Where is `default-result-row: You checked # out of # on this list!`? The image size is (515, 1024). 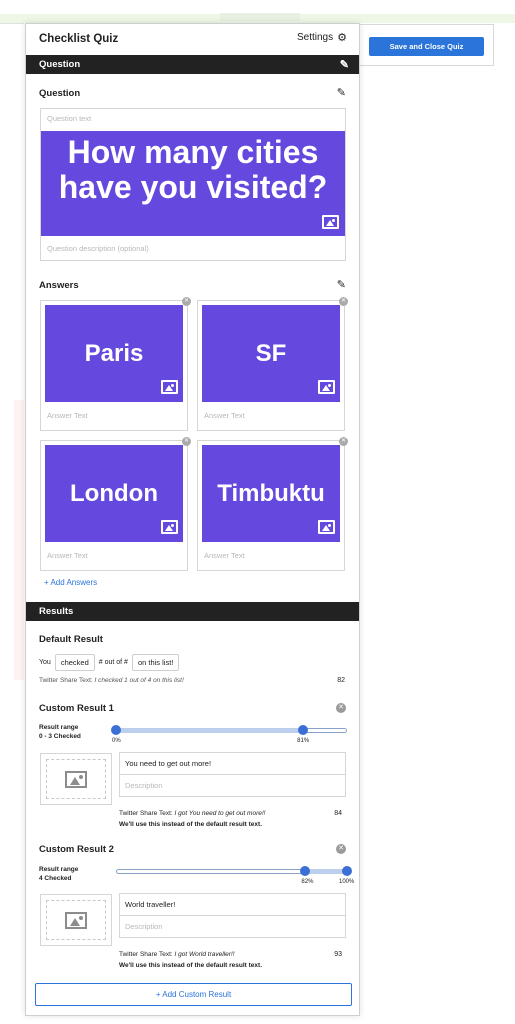 default-result-row: You checked # out of # on this list! is located at coordinates (109, 662).